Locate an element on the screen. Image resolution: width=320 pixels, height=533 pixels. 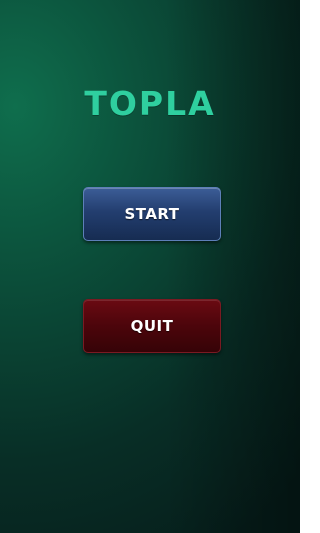
quit-button: QUIT is located at coordinates (152, 326).